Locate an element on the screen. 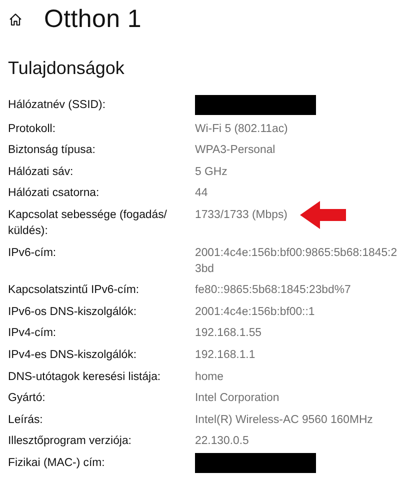 Image resolution: width=407 pixels, height=480 pixels. property-value: Intel Corporation is located at coordinates (237, 398).